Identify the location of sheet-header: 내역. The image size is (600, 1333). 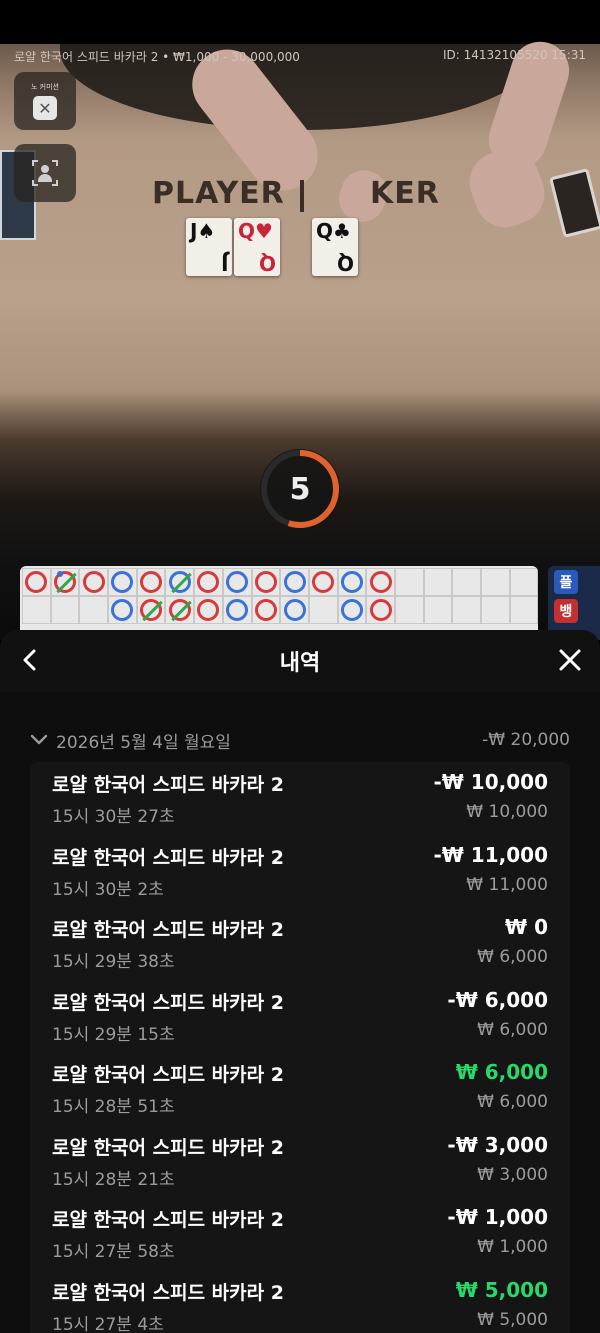
(300, 661).